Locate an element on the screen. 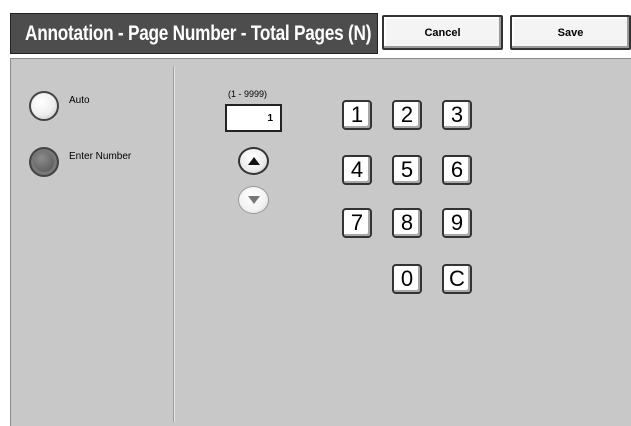  key-3: 3 is located at coordinates (457, 115).